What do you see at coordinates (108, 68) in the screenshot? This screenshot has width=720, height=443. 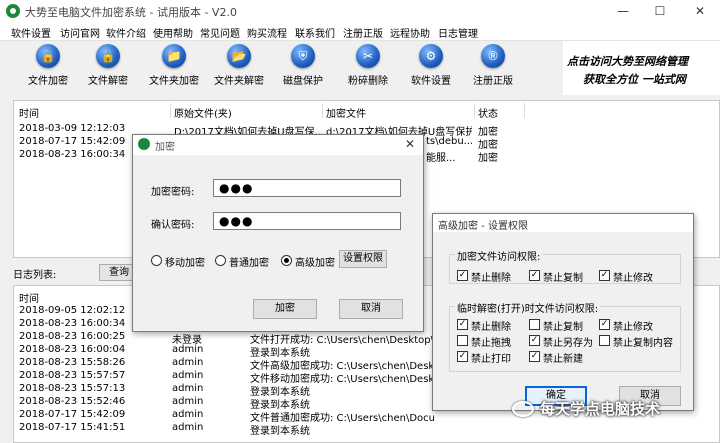 I see `decrypt-file-button: 🔓 文件解密` at bounding box center [108, 68].